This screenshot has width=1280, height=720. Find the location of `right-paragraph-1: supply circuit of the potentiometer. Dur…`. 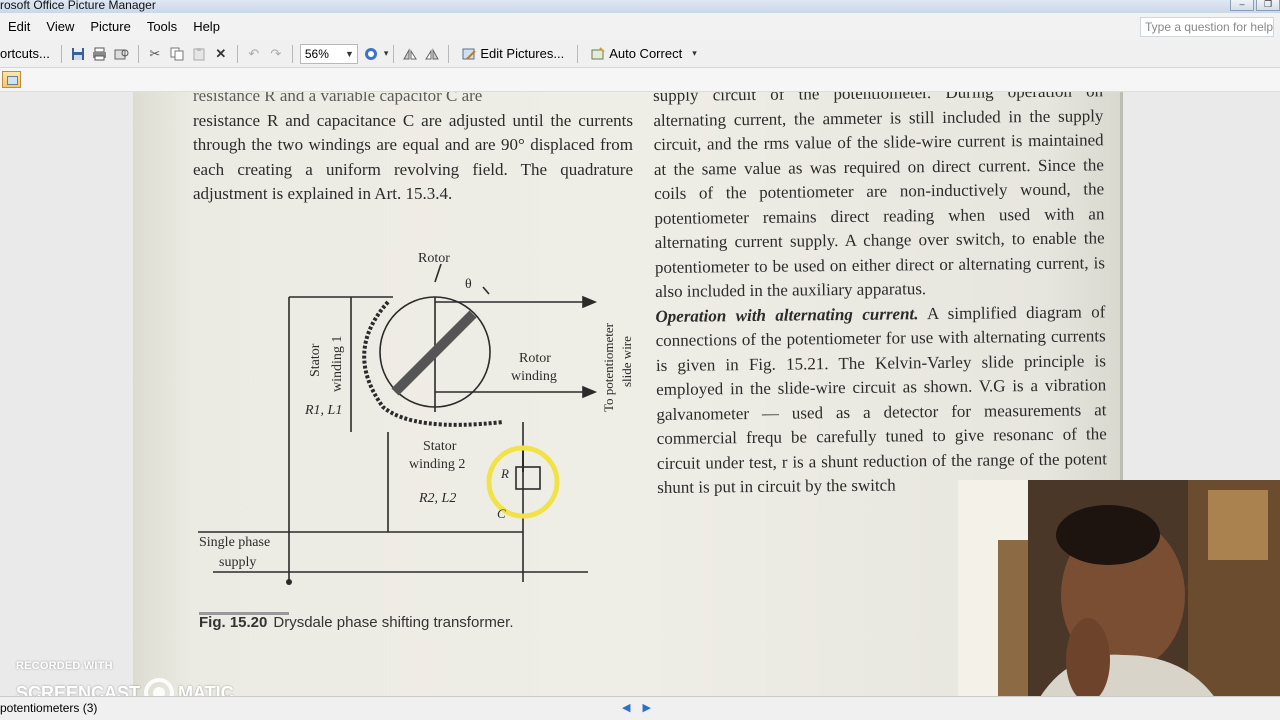

right-paragraph-1: supply circuit of the potentiometer. Dur… is located at coordinates (879, 196).